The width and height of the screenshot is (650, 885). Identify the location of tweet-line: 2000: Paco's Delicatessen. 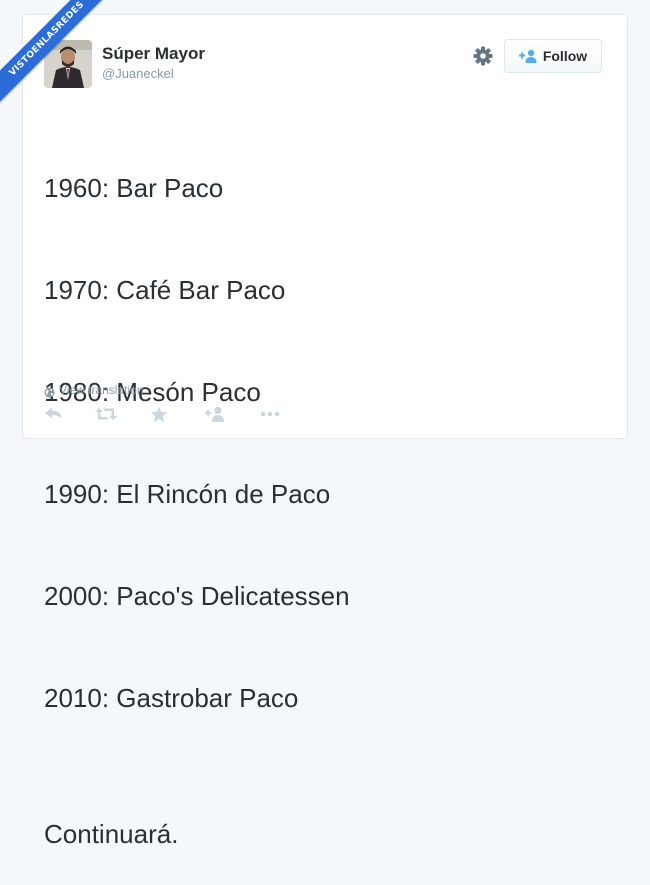
(197, 596).